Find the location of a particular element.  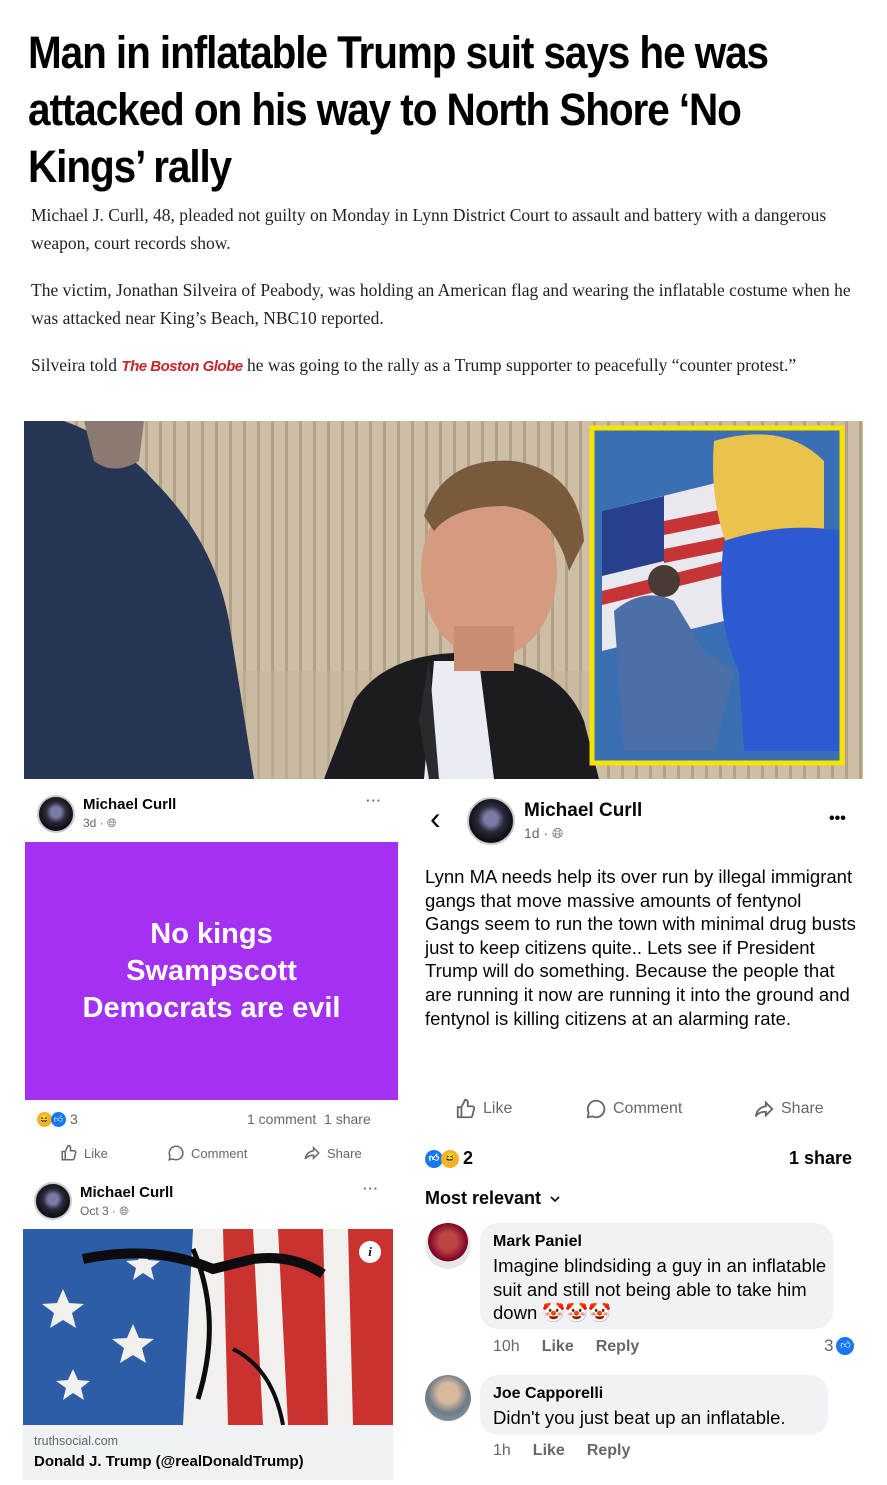

like-button: Like is located at coordinates (84, 1153).